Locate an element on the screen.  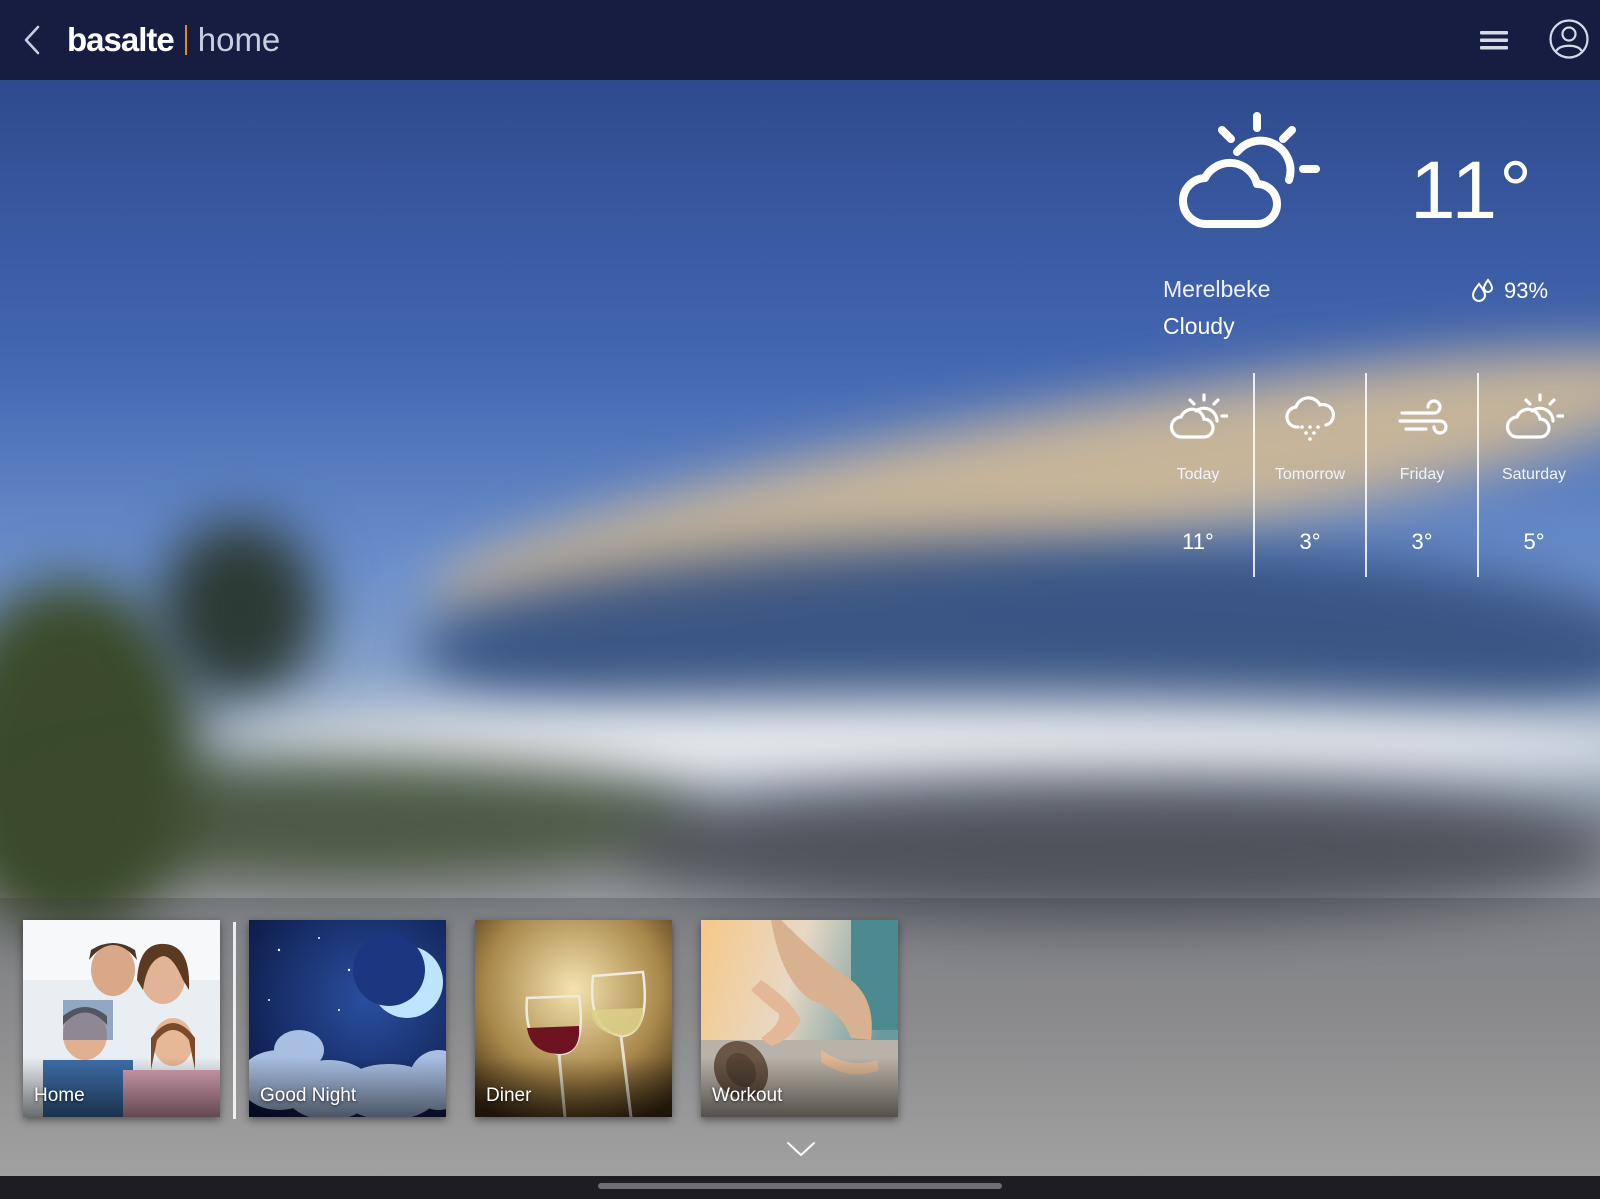
forecast-day-name: Tomorrow is located at coordinates (1310, 474).